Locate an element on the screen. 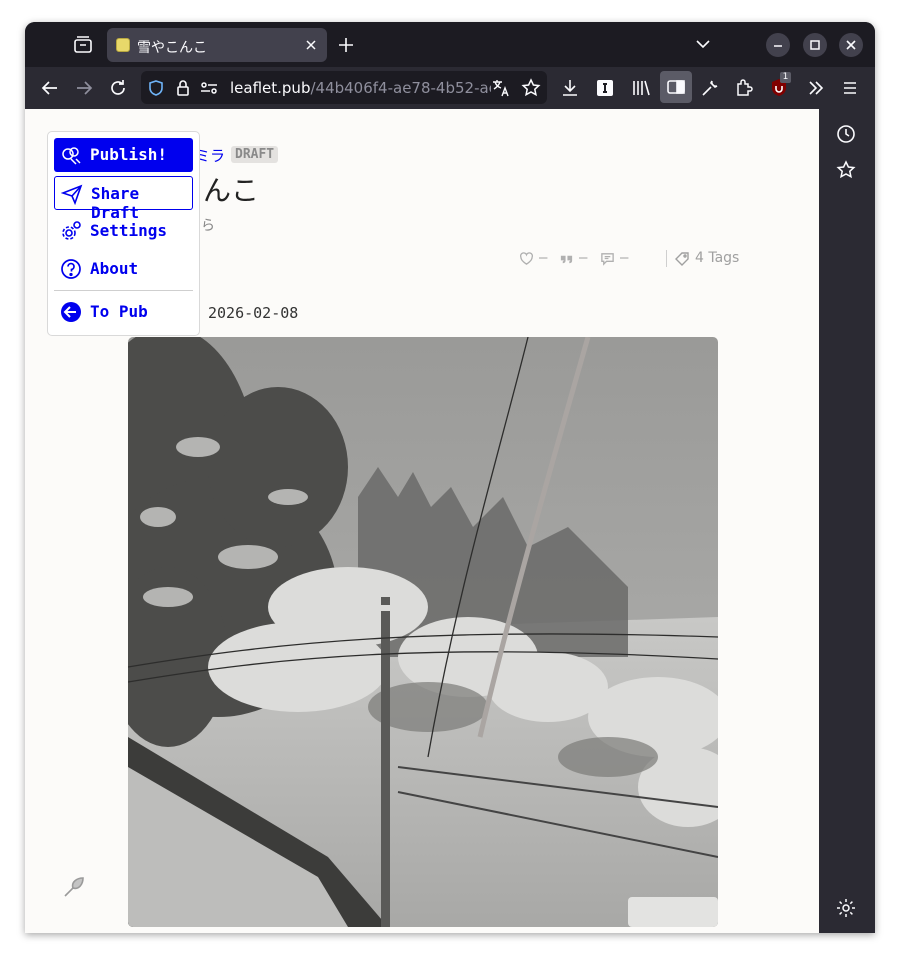  chevron-down-icon is located at coordinates (703, 44).